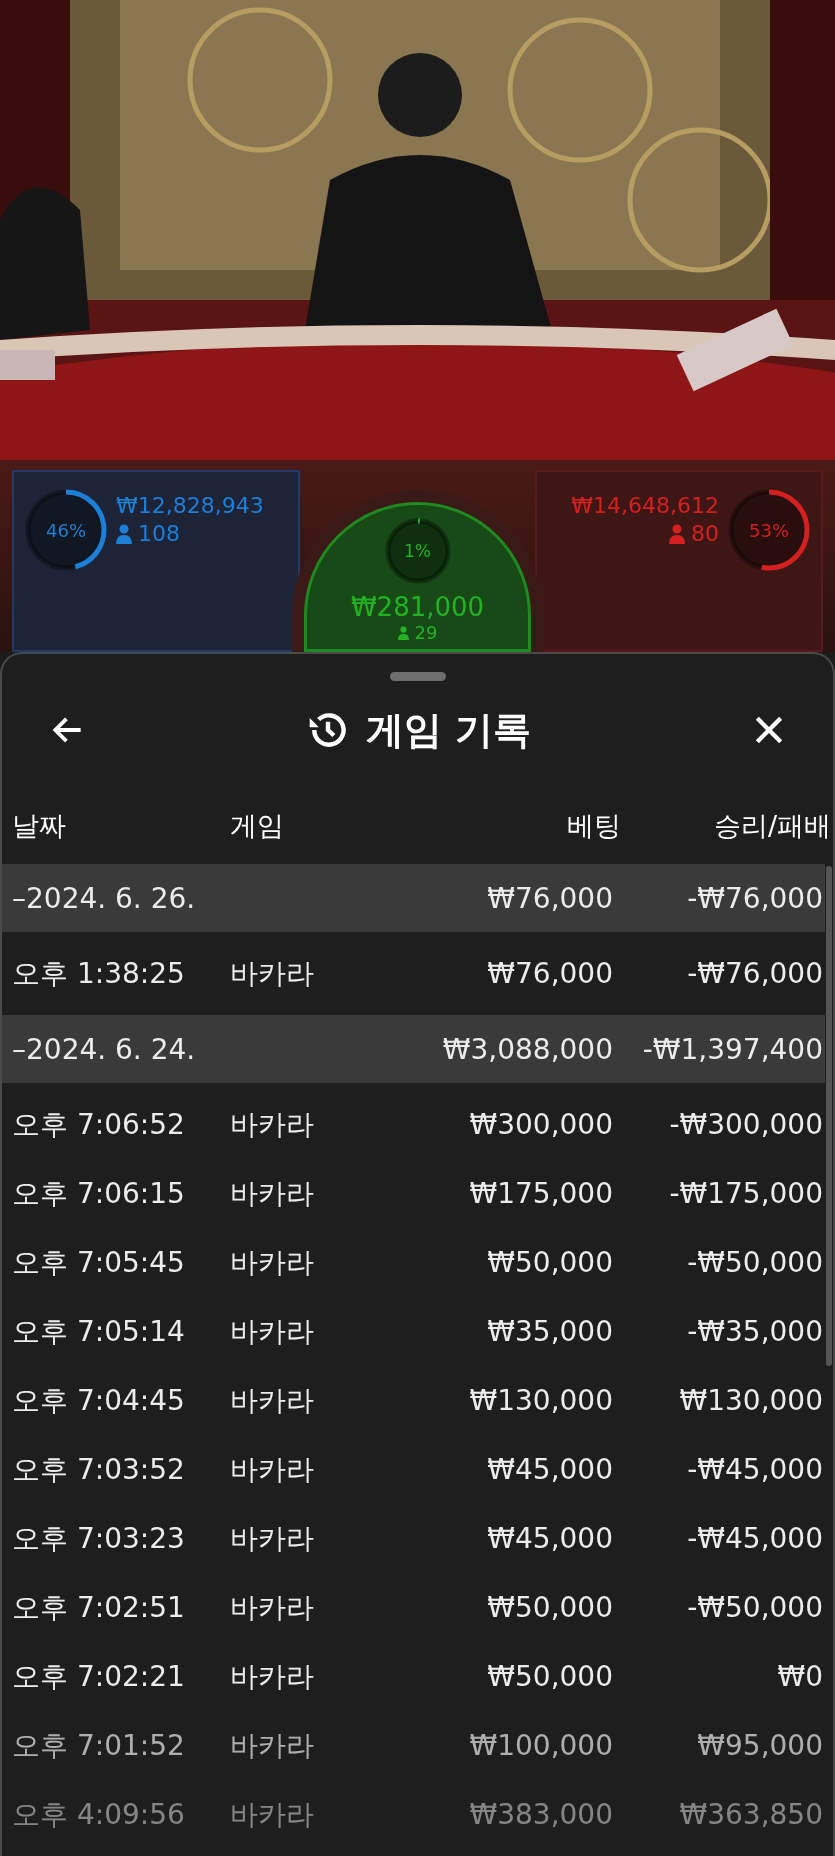 The image size is (835, 1856). What do you see at coordinates (417, 607) in the screenshot?
I see `bet-amount: ₩281,000` at bounding box center [417, 607].